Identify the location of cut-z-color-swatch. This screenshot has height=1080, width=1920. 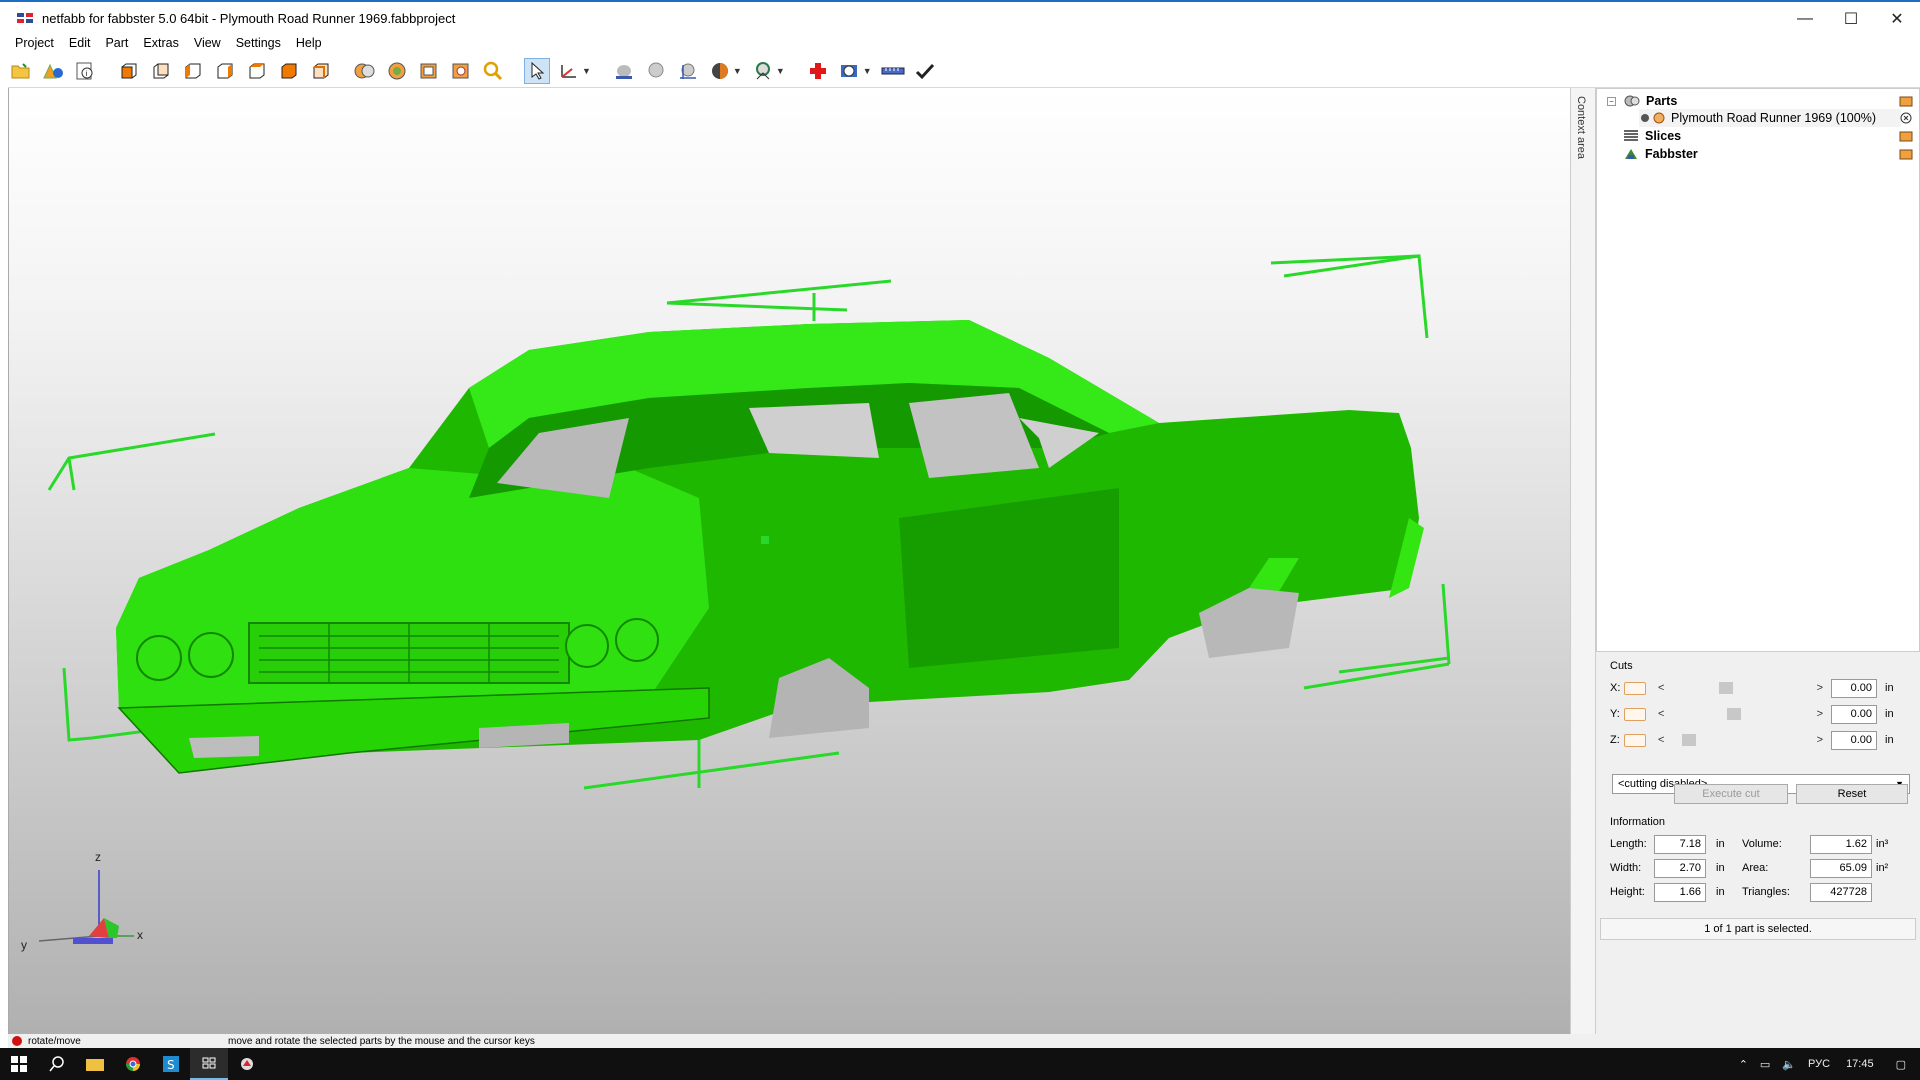
(1635, 740).